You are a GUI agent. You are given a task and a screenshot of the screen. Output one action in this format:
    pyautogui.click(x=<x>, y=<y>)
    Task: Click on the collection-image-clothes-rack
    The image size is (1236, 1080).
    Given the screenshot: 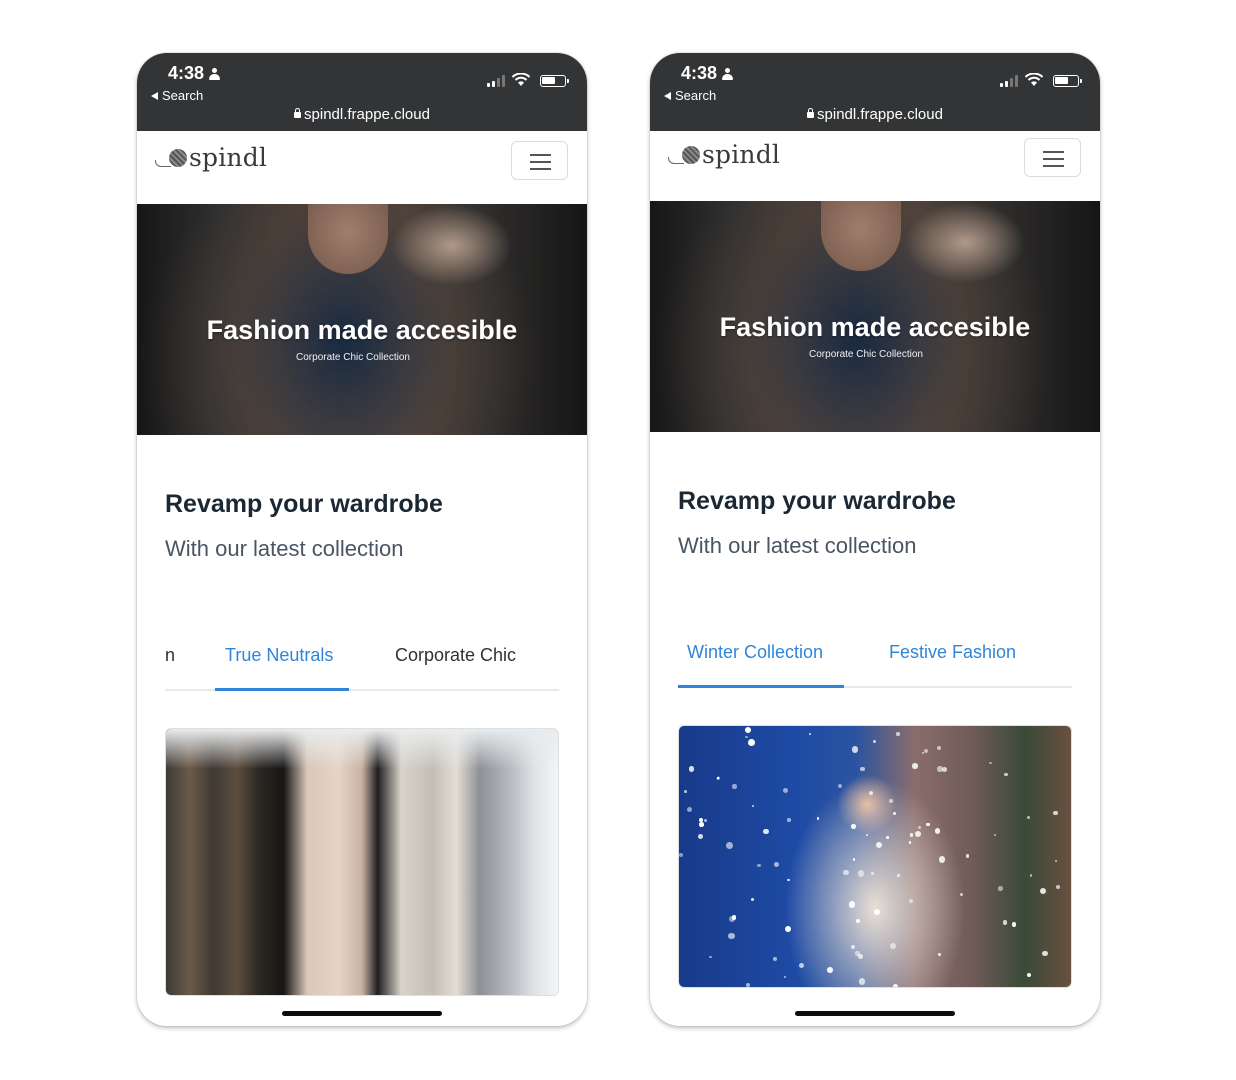 What is the action you would take?
    pyautogui.click(x=362, y=862)
    